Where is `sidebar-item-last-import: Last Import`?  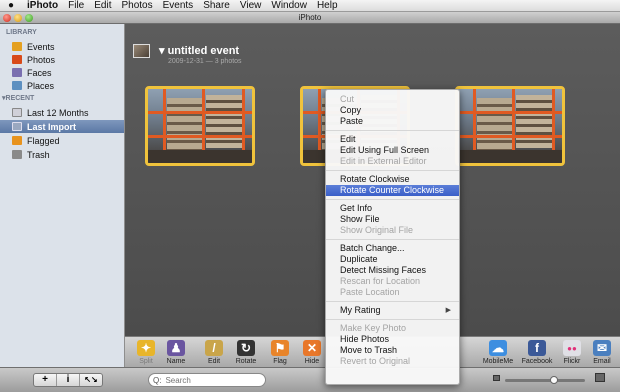
sidebar-item-last-import: Last Import is located at coordinates (62, 126).